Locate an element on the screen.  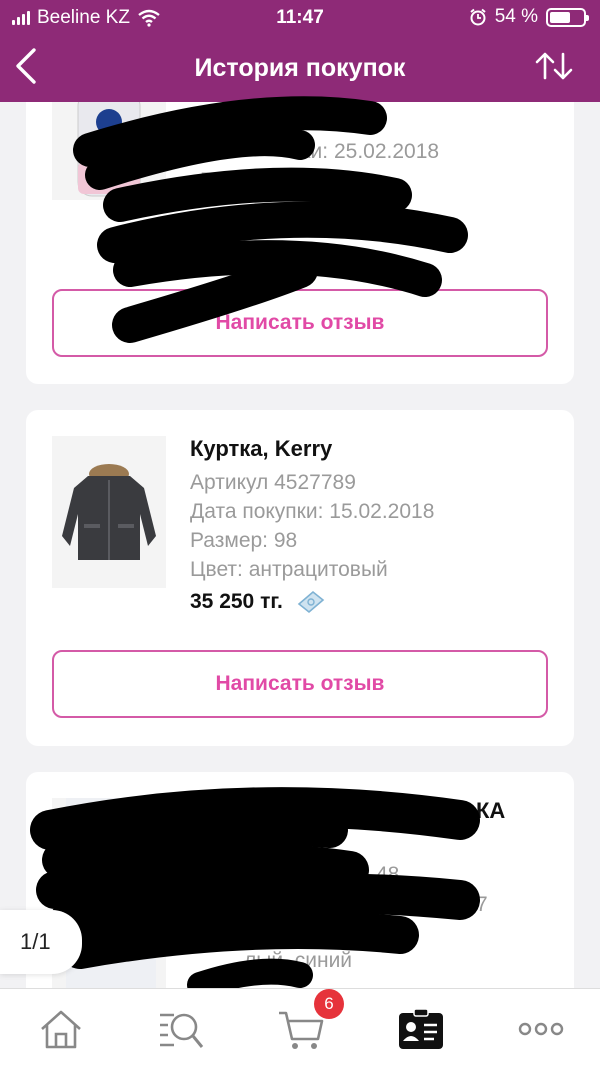
cart-badge: 6 is located at coordinates (329, 1004).